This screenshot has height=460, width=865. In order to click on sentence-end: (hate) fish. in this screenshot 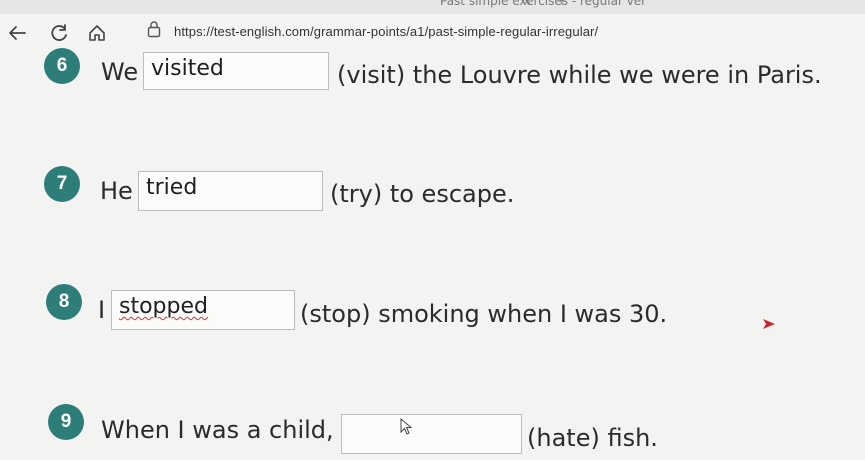, I will do `click(592, 438)`.